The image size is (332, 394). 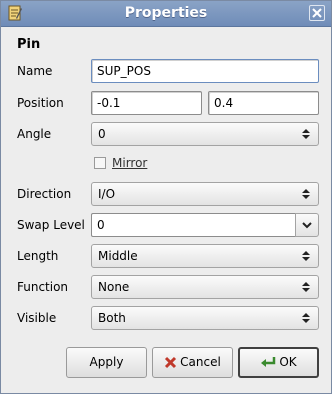 I want to click on swap-level-dropdown-button, so click(x=307, y=225).